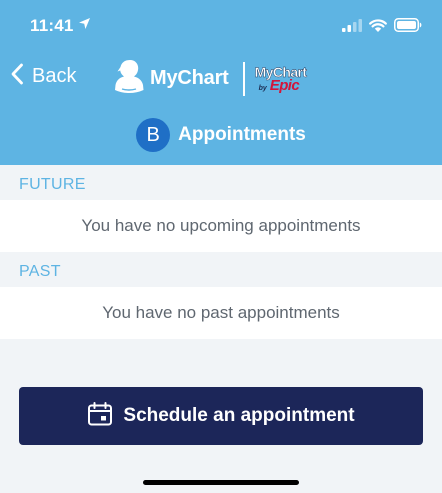 This screenshot has height=493, width=442. Describe the element at coordinates (221, 26) in the screenshot. I see `status-bar: 11:41` at that location.